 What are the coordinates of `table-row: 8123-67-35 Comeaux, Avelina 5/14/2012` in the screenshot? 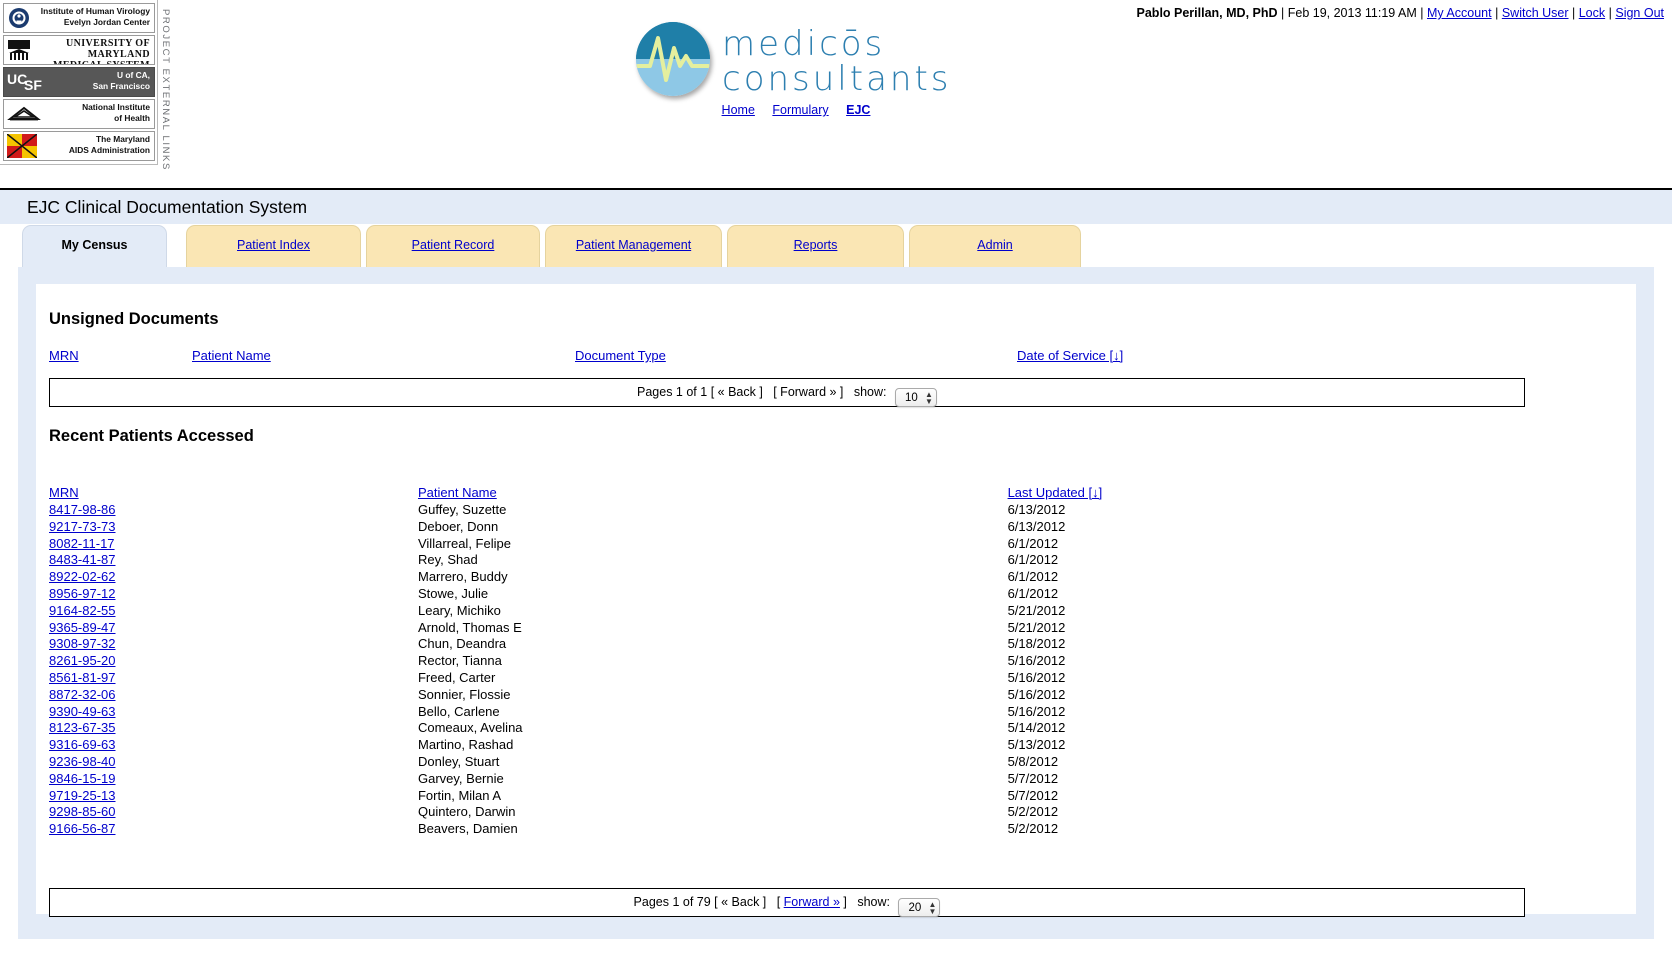 It's located at (789, 728).